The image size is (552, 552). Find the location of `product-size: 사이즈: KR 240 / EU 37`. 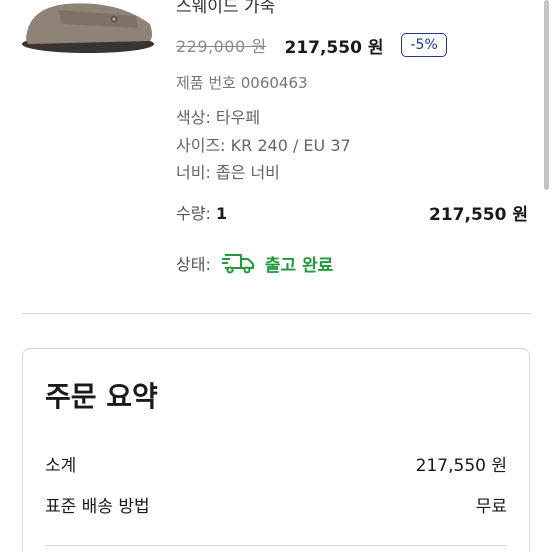

product-size: 사이즈: KR 240 / EU 37 is located at coordinates (263, 145).